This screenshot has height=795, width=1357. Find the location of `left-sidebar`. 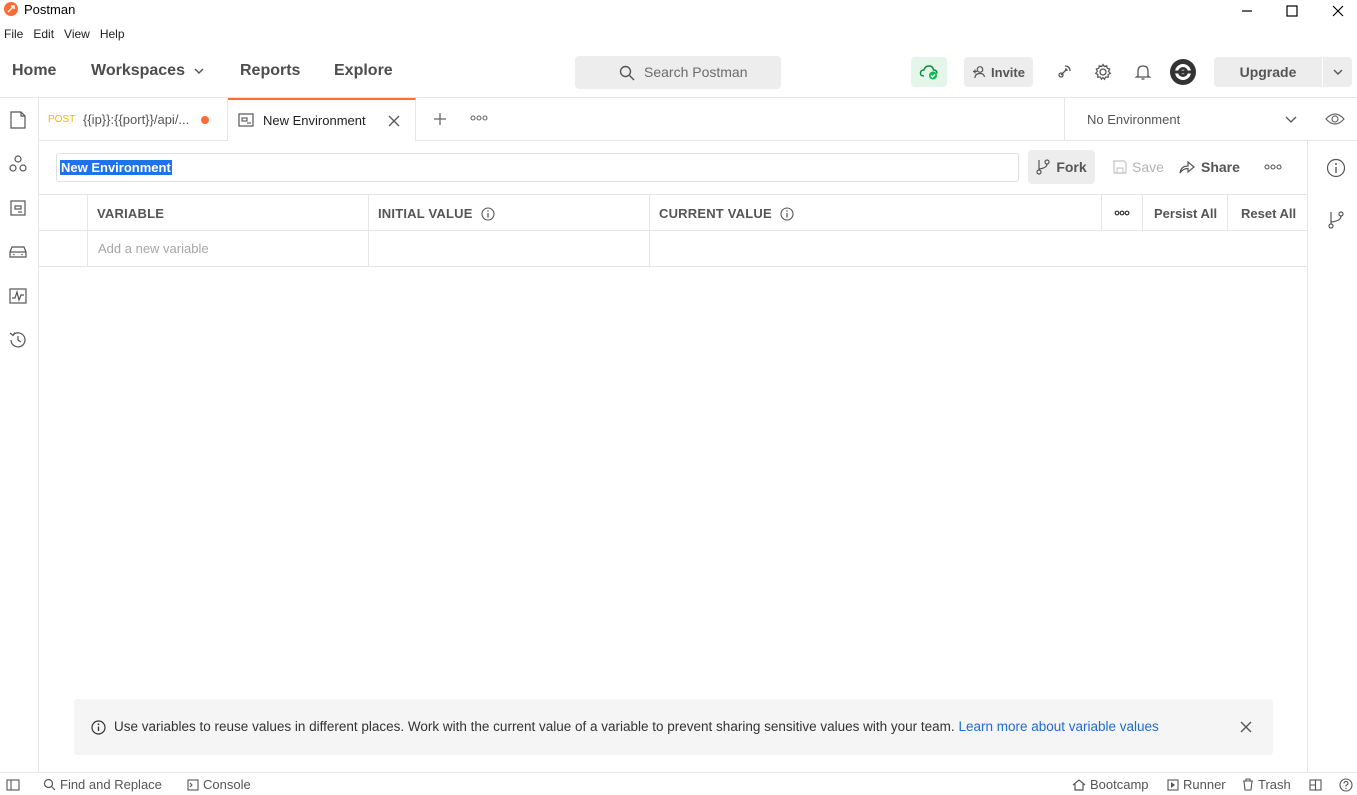

left-sidebar is located at coordinates (19, 435).